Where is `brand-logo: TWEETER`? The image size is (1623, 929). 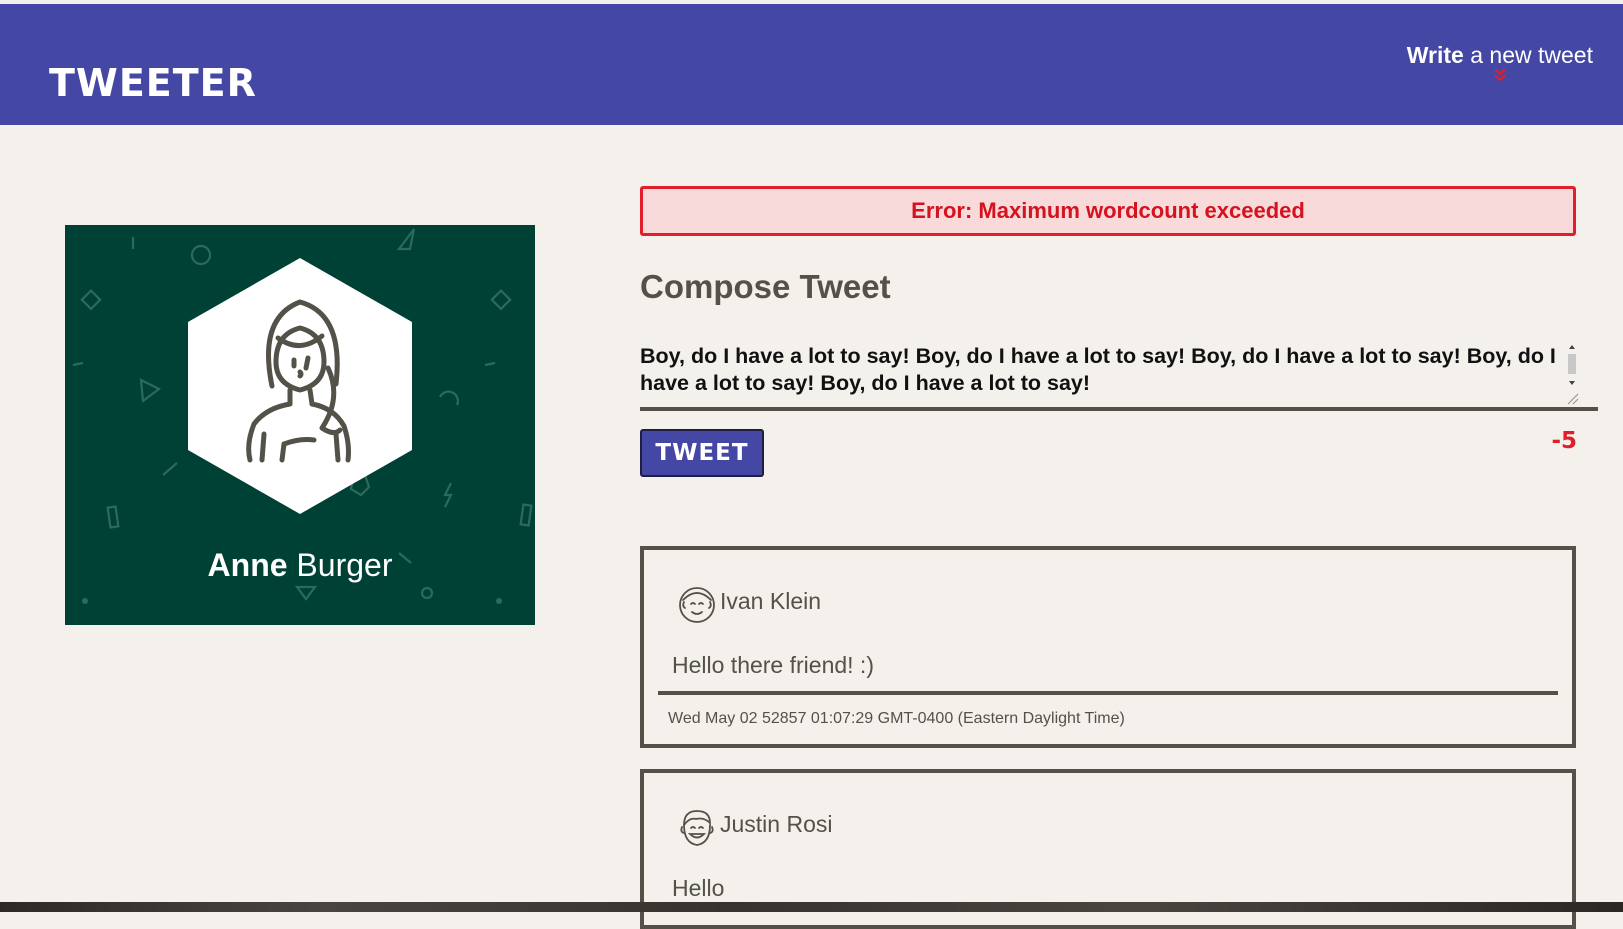 brand-logo: TWEETER is located at coordinates (153, 83).